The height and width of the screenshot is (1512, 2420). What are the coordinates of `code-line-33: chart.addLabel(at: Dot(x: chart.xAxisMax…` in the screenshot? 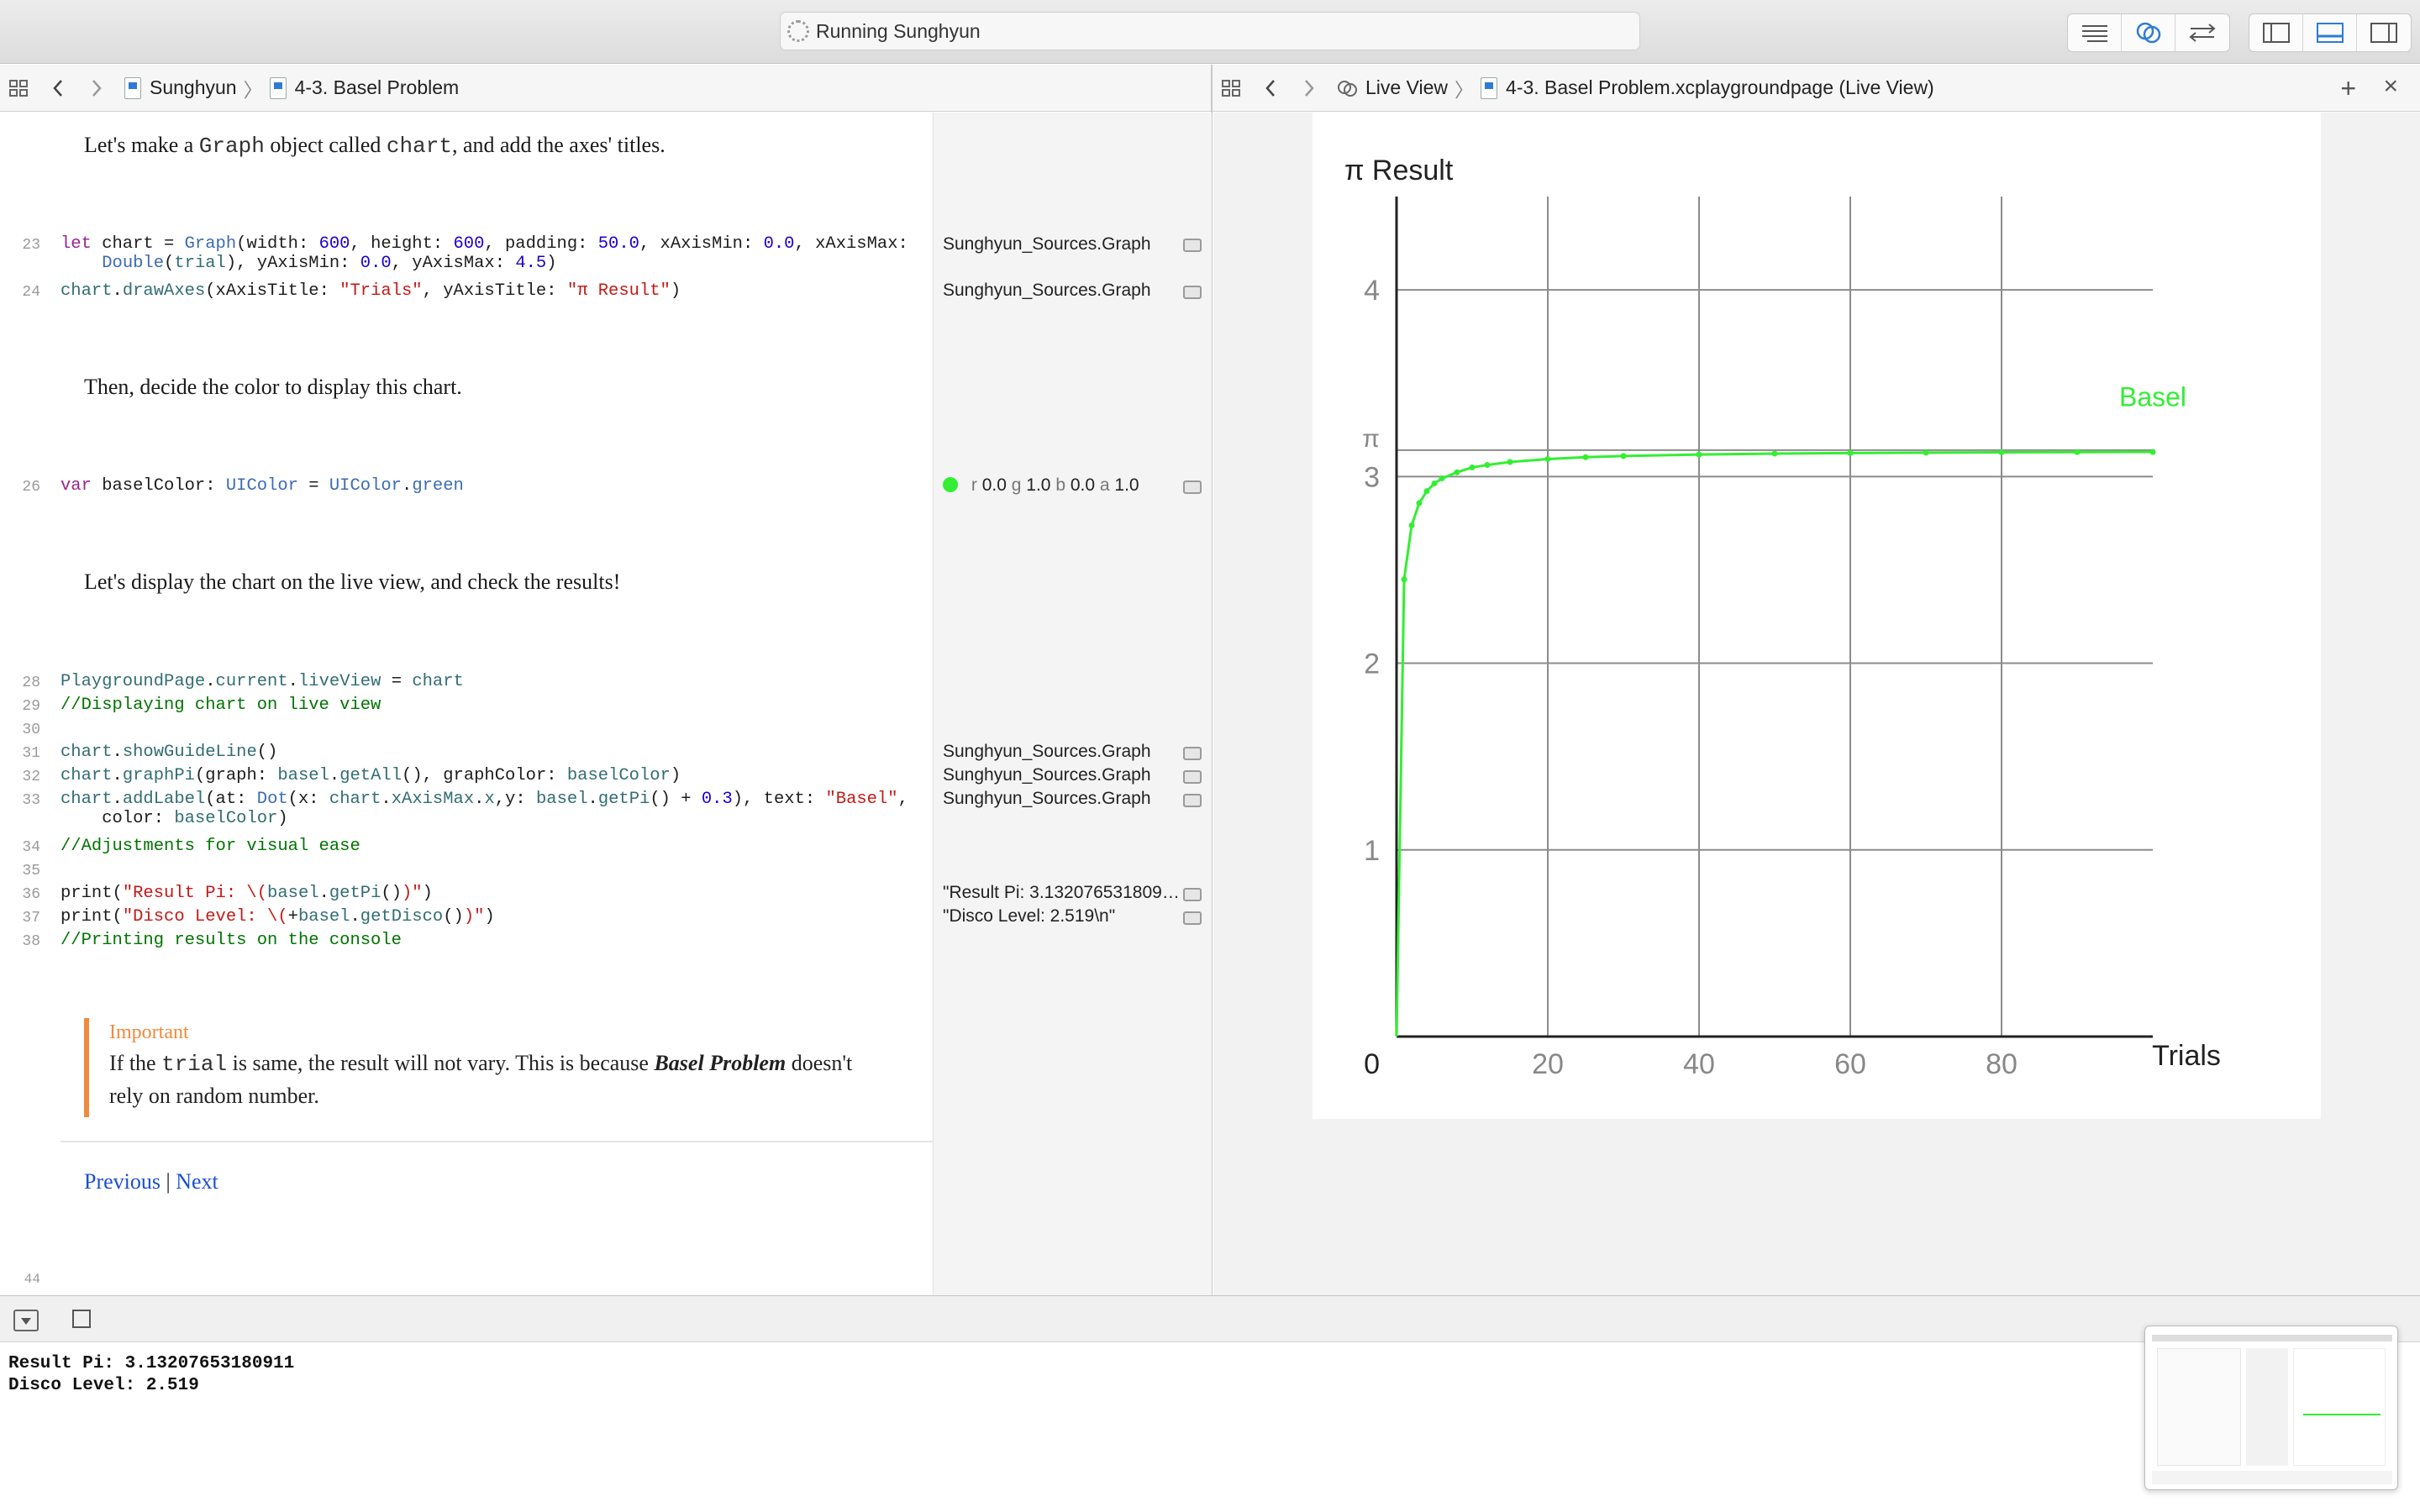 It's located at (484, 809).